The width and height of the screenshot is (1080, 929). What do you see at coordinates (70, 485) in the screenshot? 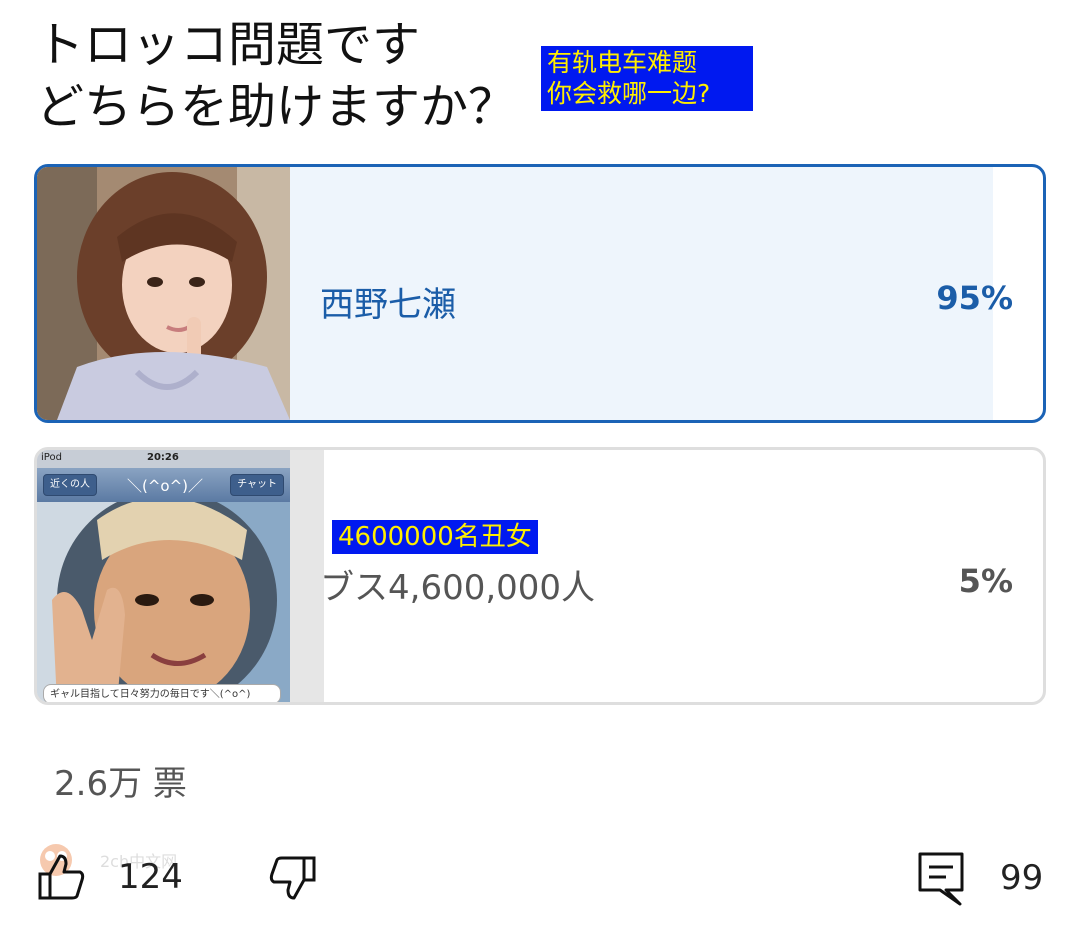
I see `photo-back-button: 近くの人` at bounding box center [70, 485].